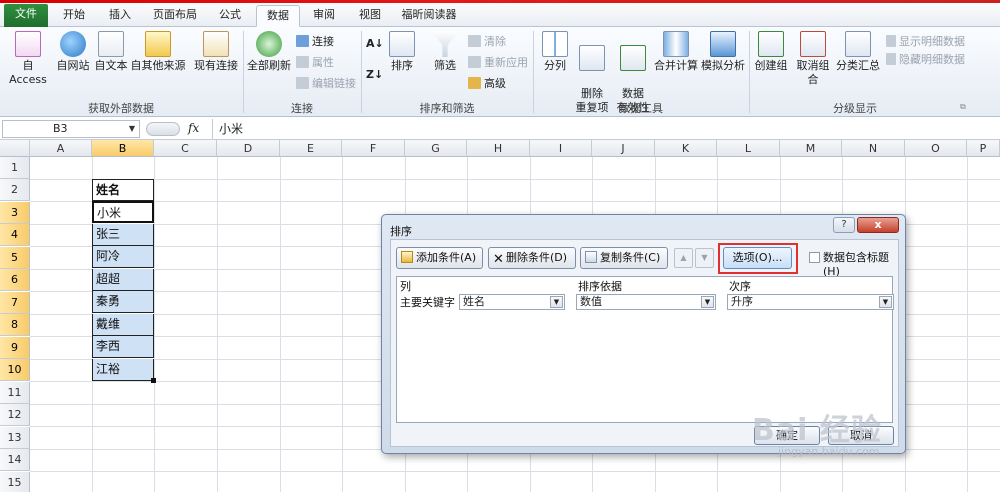  I want to click on cell-b3-active: 小米, so click(123, 212).